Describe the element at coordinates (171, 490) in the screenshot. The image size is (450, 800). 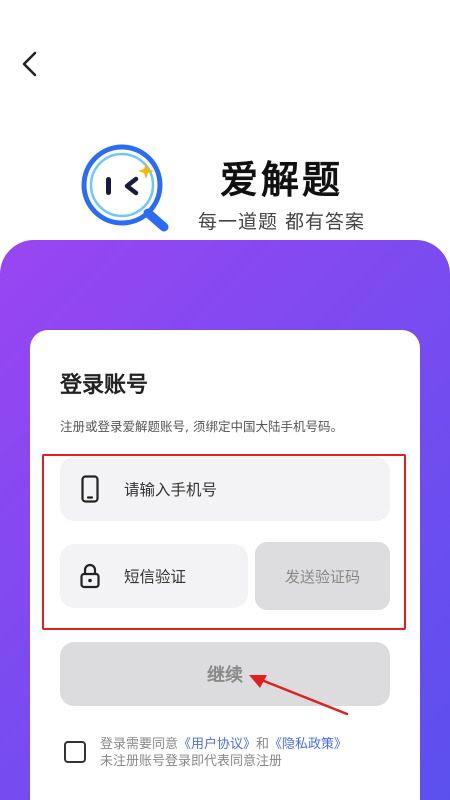
I see `phone-placeholder: 请输入手机号` at that location.